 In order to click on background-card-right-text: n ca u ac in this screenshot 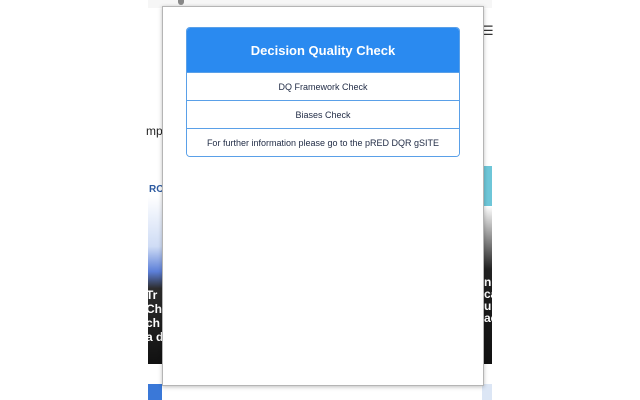, I will do `click(491, 300)`.